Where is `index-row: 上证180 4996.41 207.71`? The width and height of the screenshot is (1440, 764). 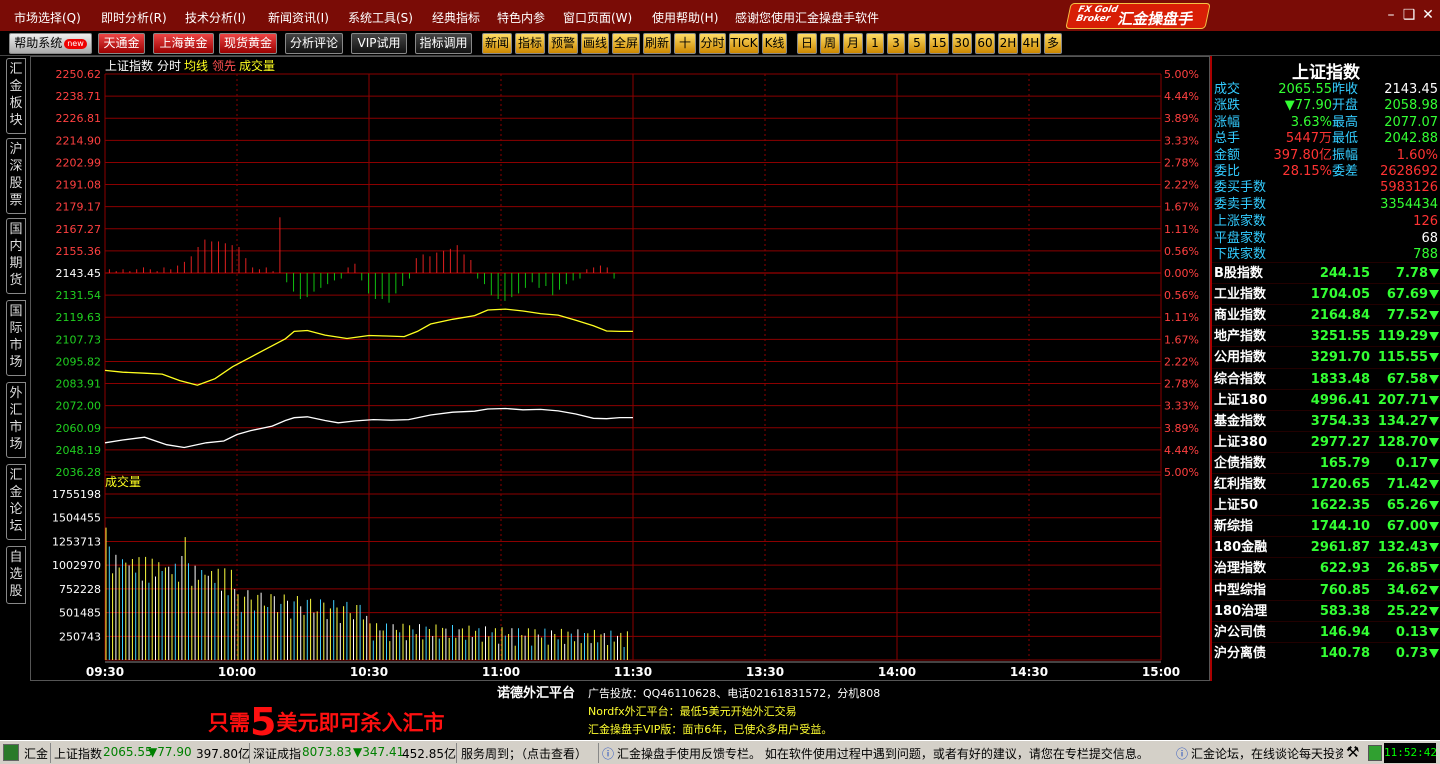
index-row: 上证180 4996.41 207.71 is located at coordinates (1326, 399).